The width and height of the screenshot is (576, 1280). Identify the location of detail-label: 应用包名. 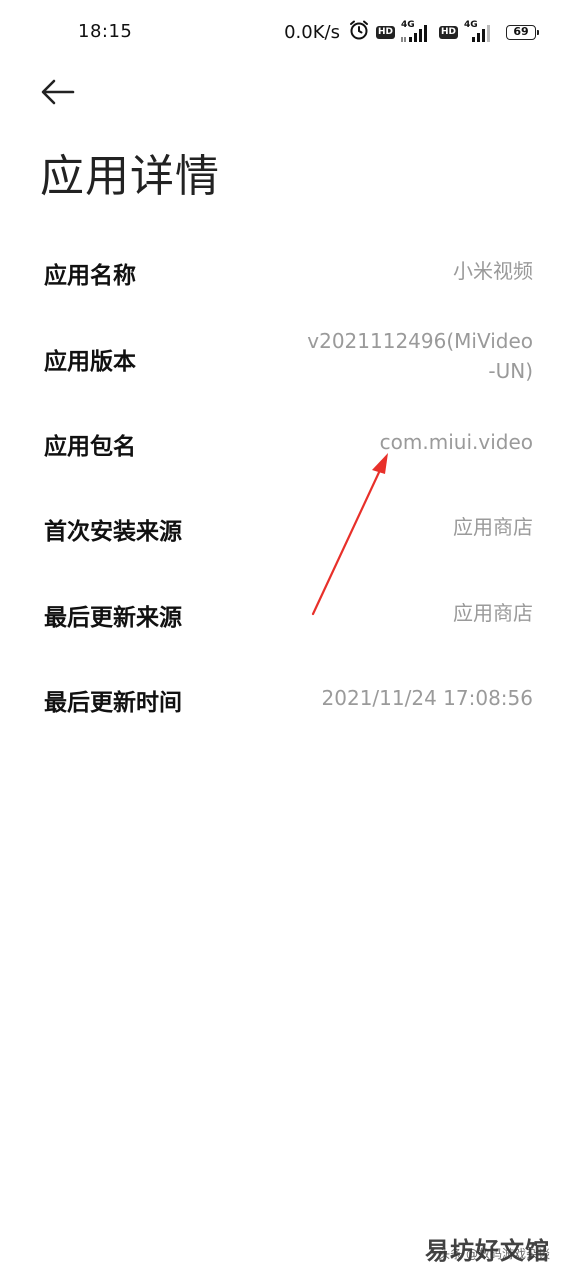
(90, 447).